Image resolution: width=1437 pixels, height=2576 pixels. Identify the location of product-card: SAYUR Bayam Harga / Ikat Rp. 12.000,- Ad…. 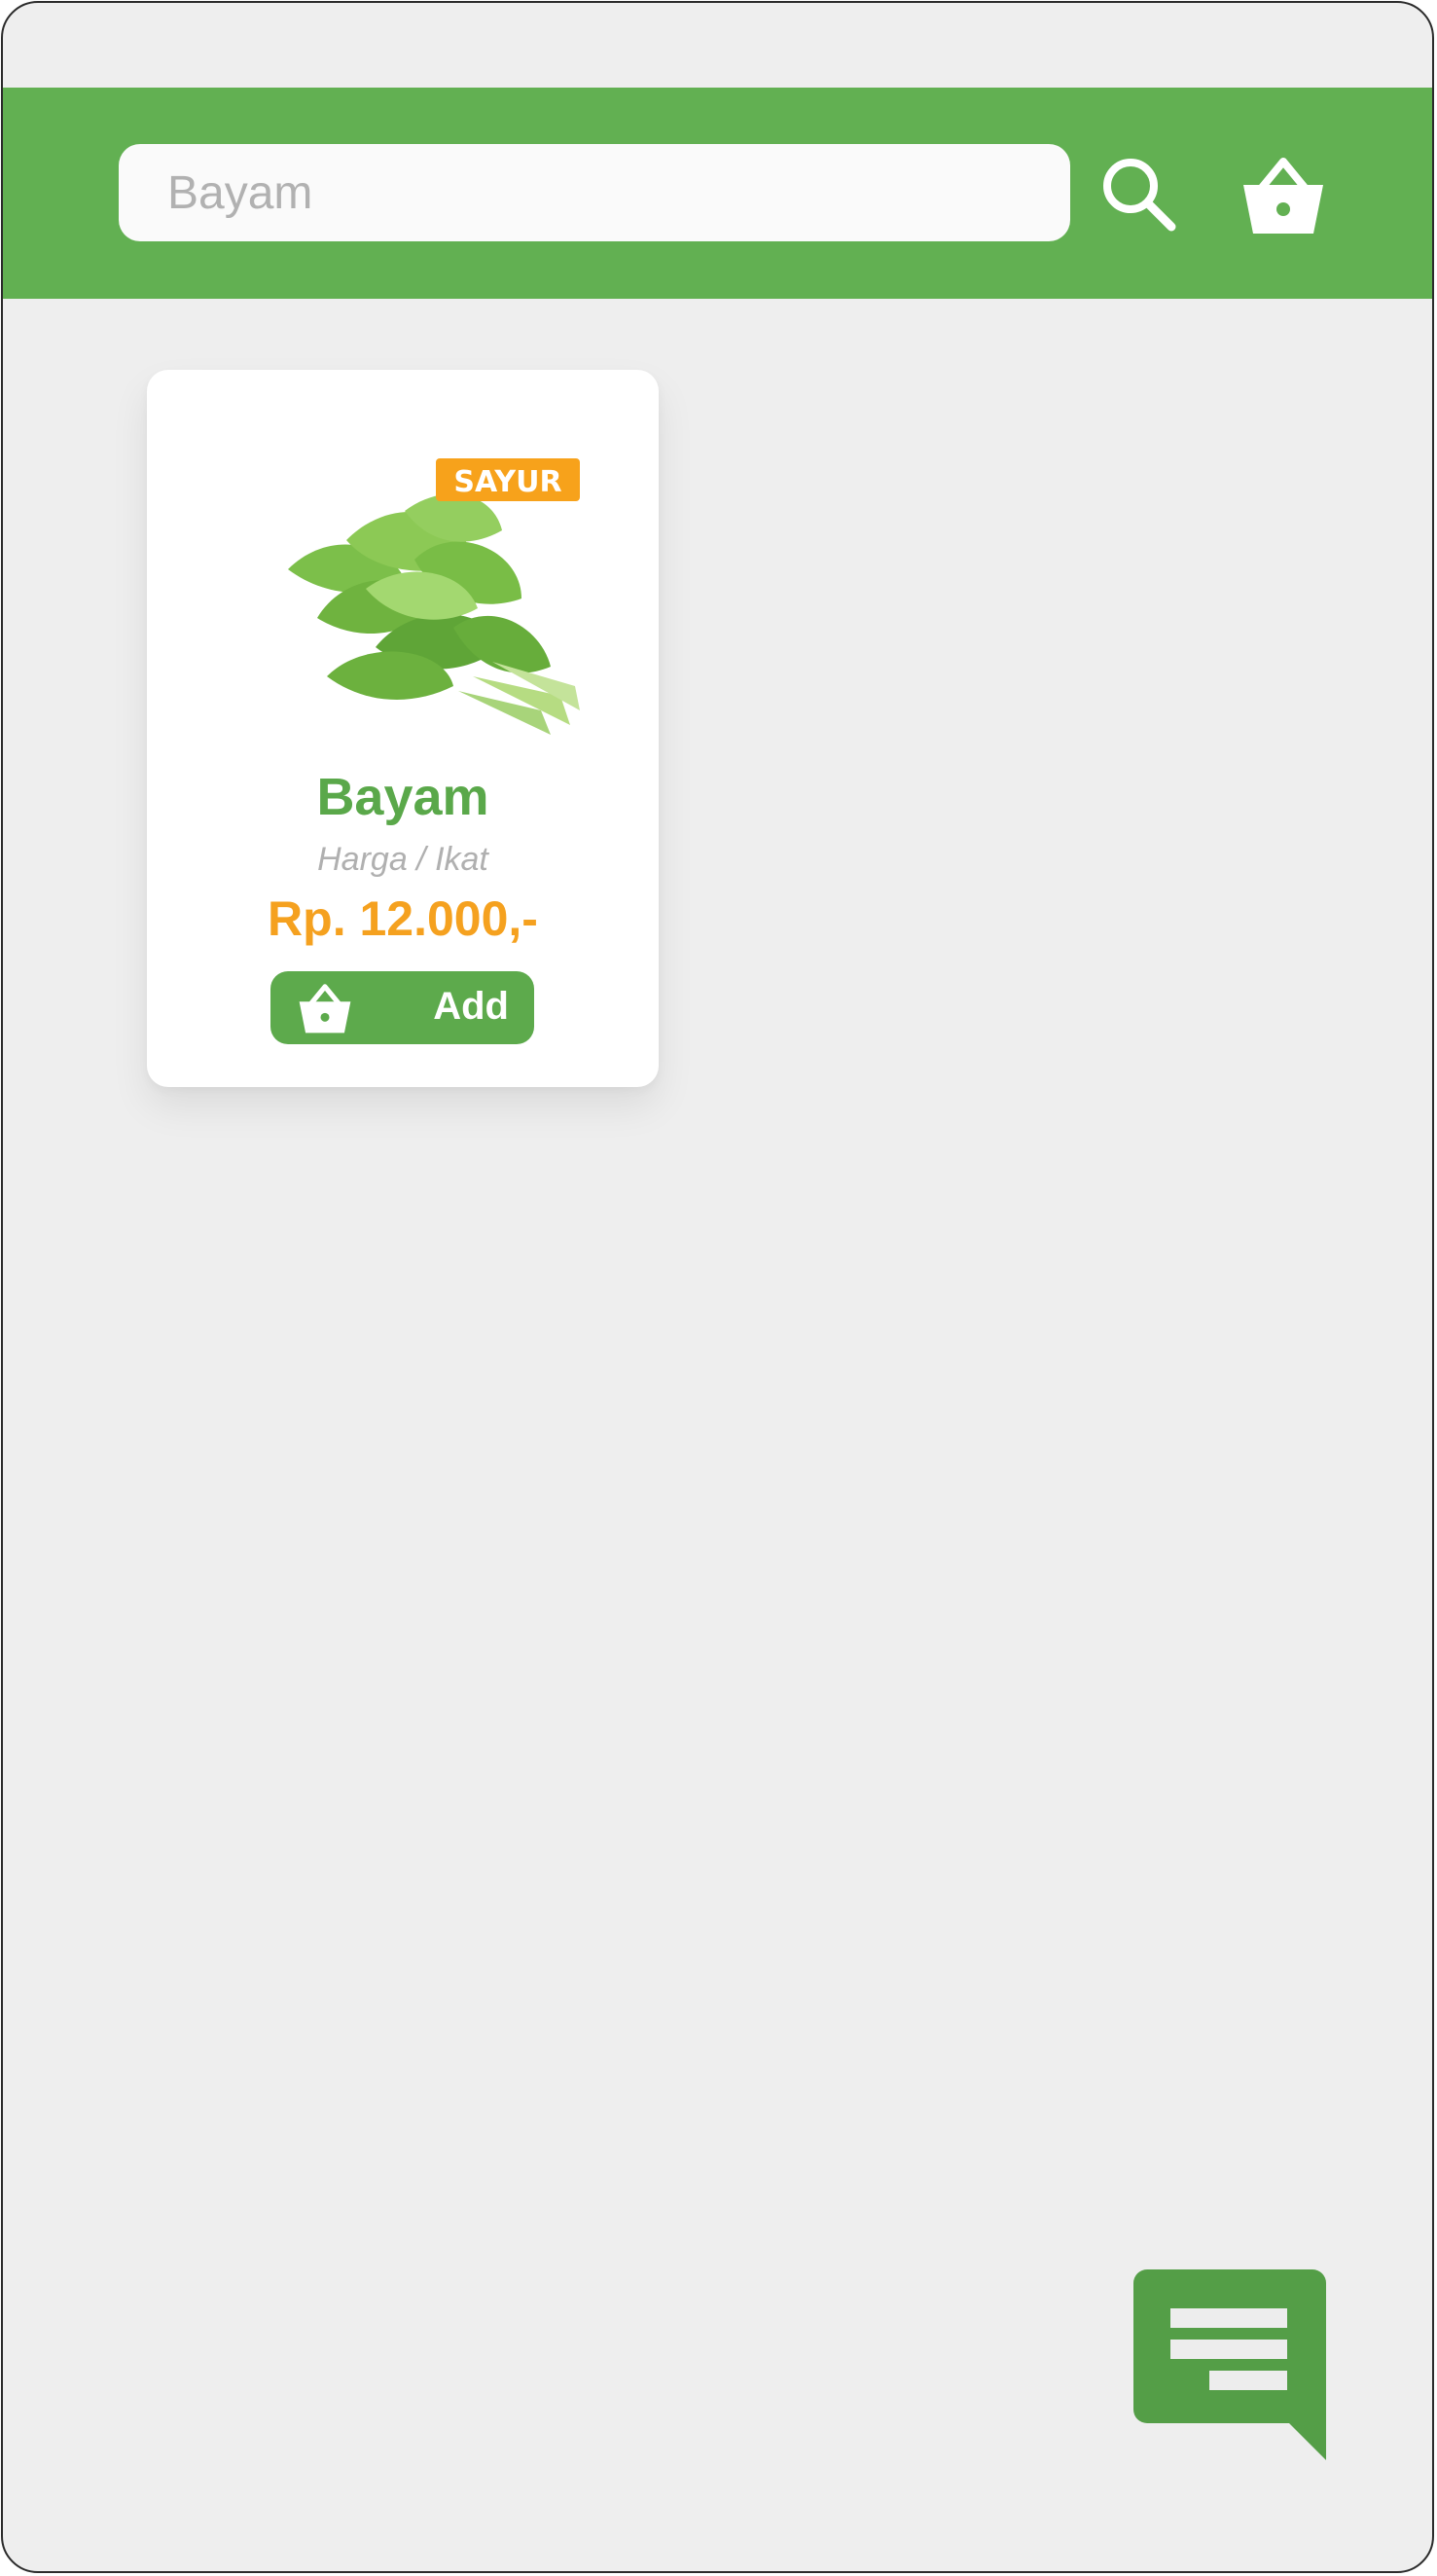
(403, 728).